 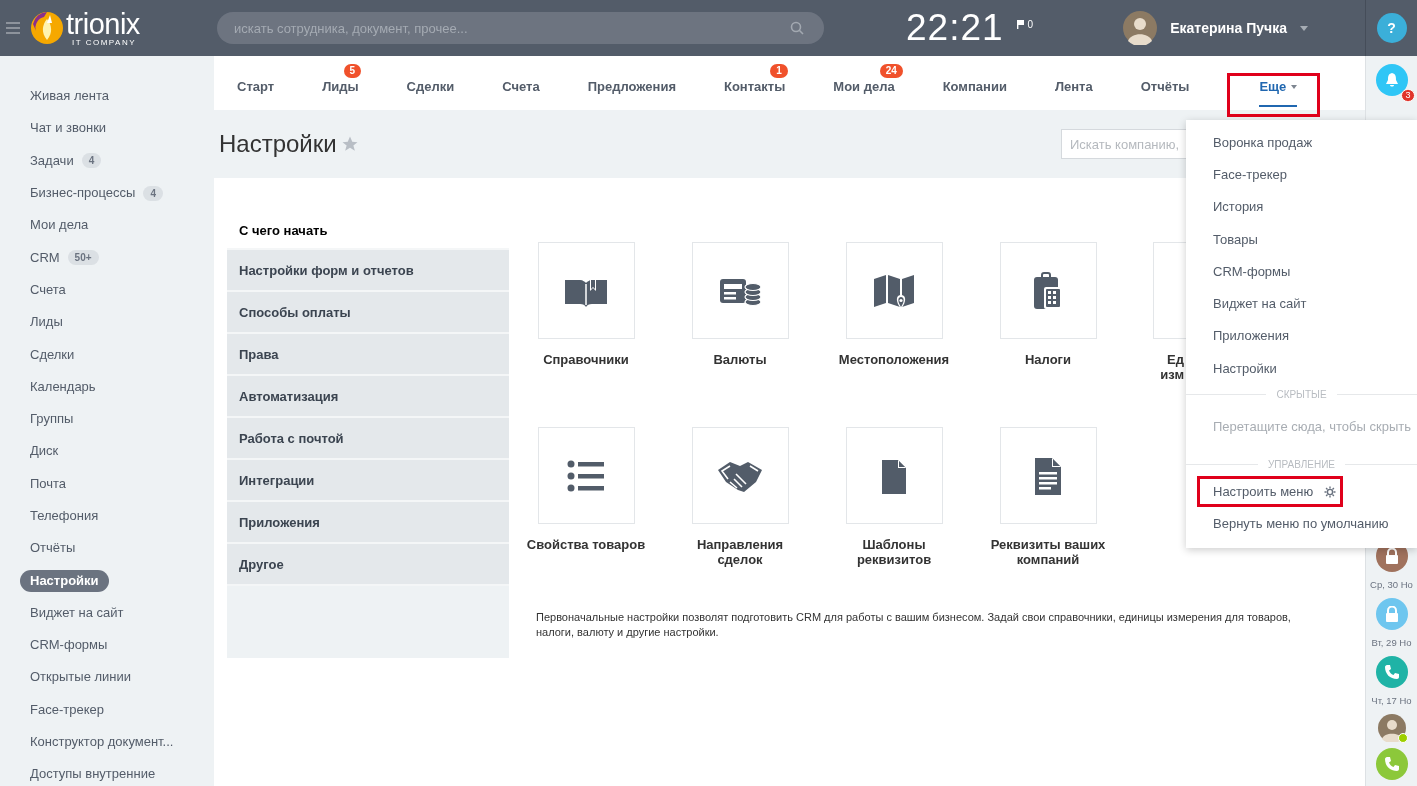 I want to click on settings-nav-item: Другое, so click(x=368, y=565).